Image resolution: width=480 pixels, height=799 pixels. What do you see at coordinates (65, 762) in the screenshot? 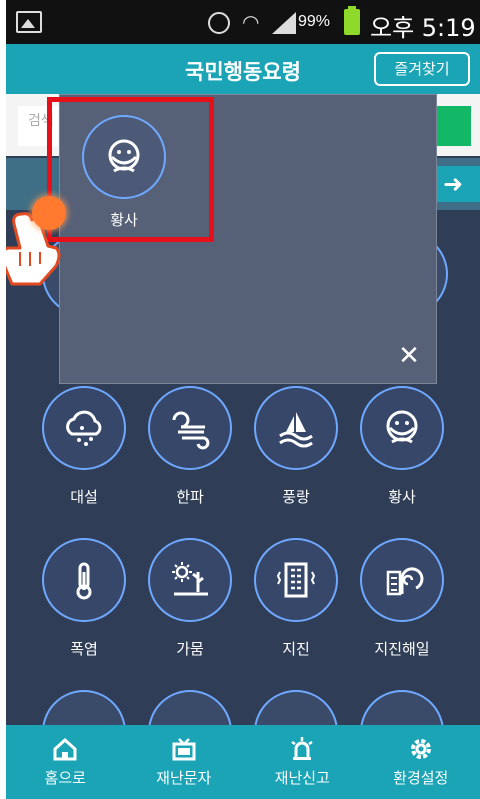
I see `nav-home: 홈으로` at bounding box center [65, 762].